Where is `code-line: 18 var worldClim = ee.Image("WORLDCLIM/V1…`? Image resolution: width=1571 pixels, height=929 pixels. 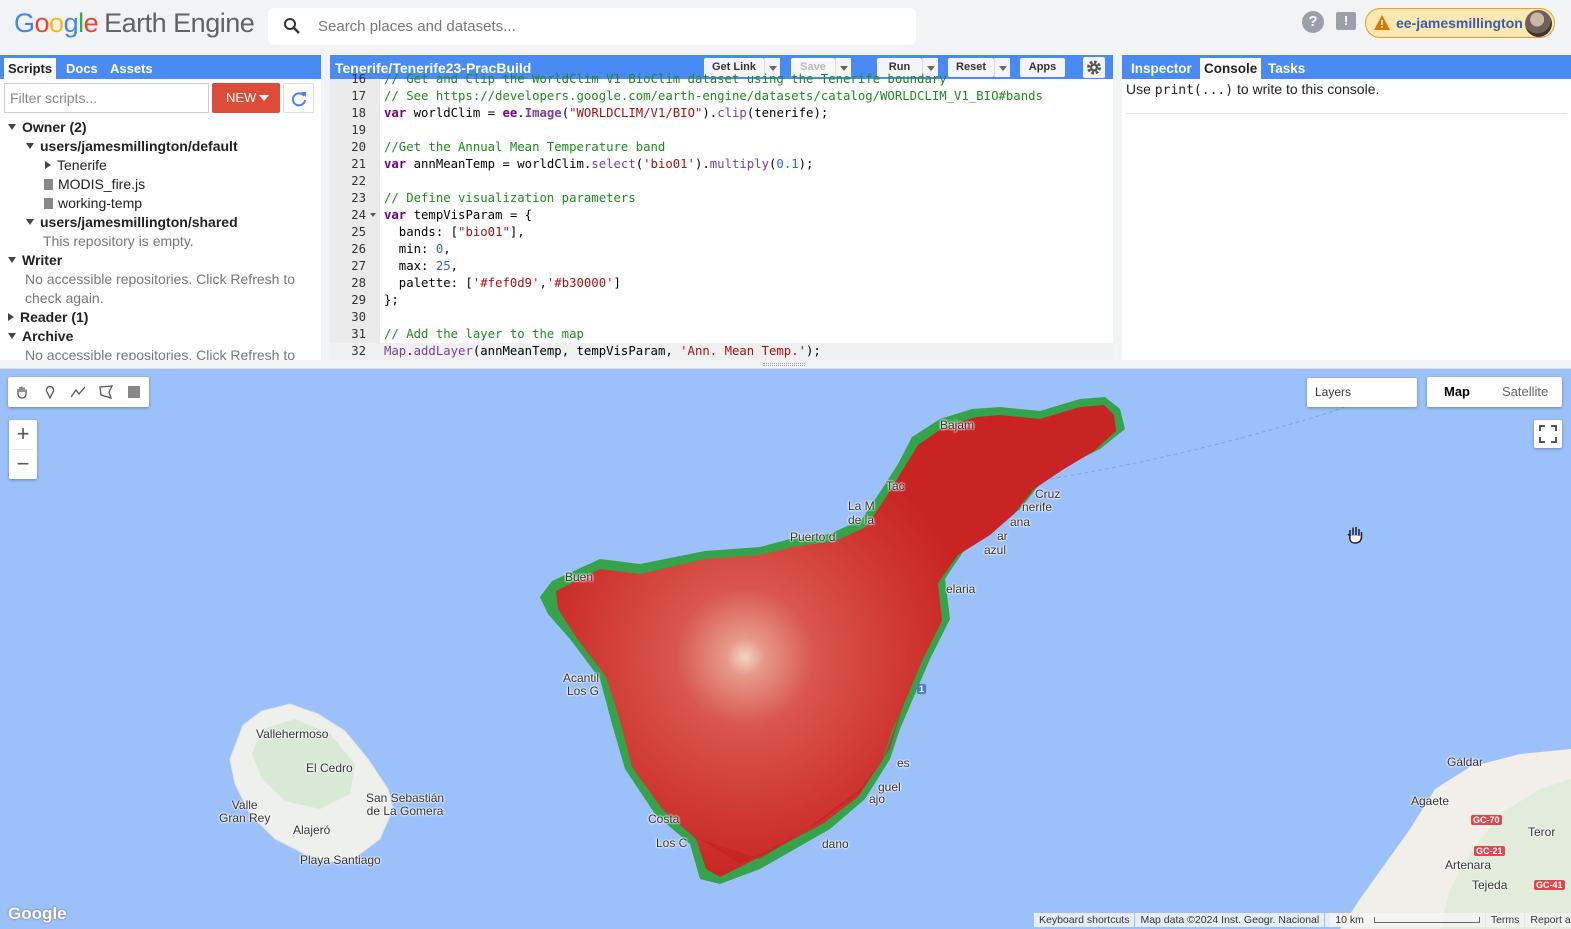 code-line: 18 var worldClim = ee.Image("WORLDCLIM/V1… is located at coordinates (721, 113).